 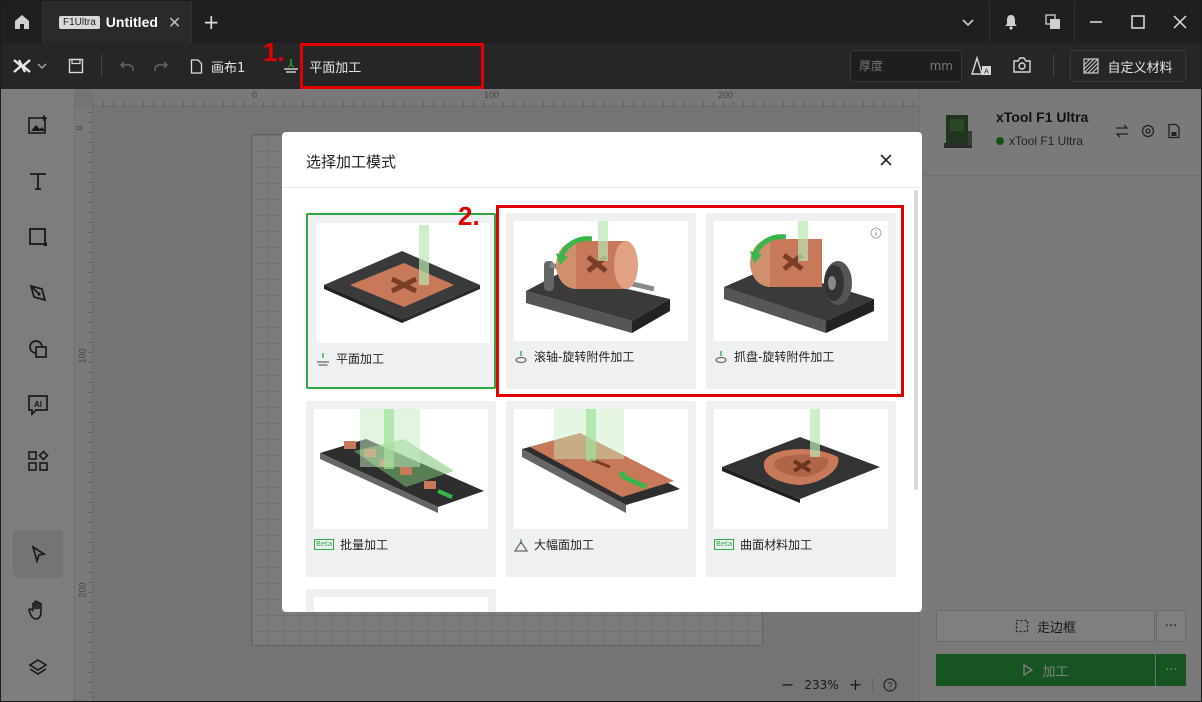 What do you see at coordinates (1140, 68) in the screenshot?
I see `custom-material-label: 自定义材料` at bounding box center [1140, 68].